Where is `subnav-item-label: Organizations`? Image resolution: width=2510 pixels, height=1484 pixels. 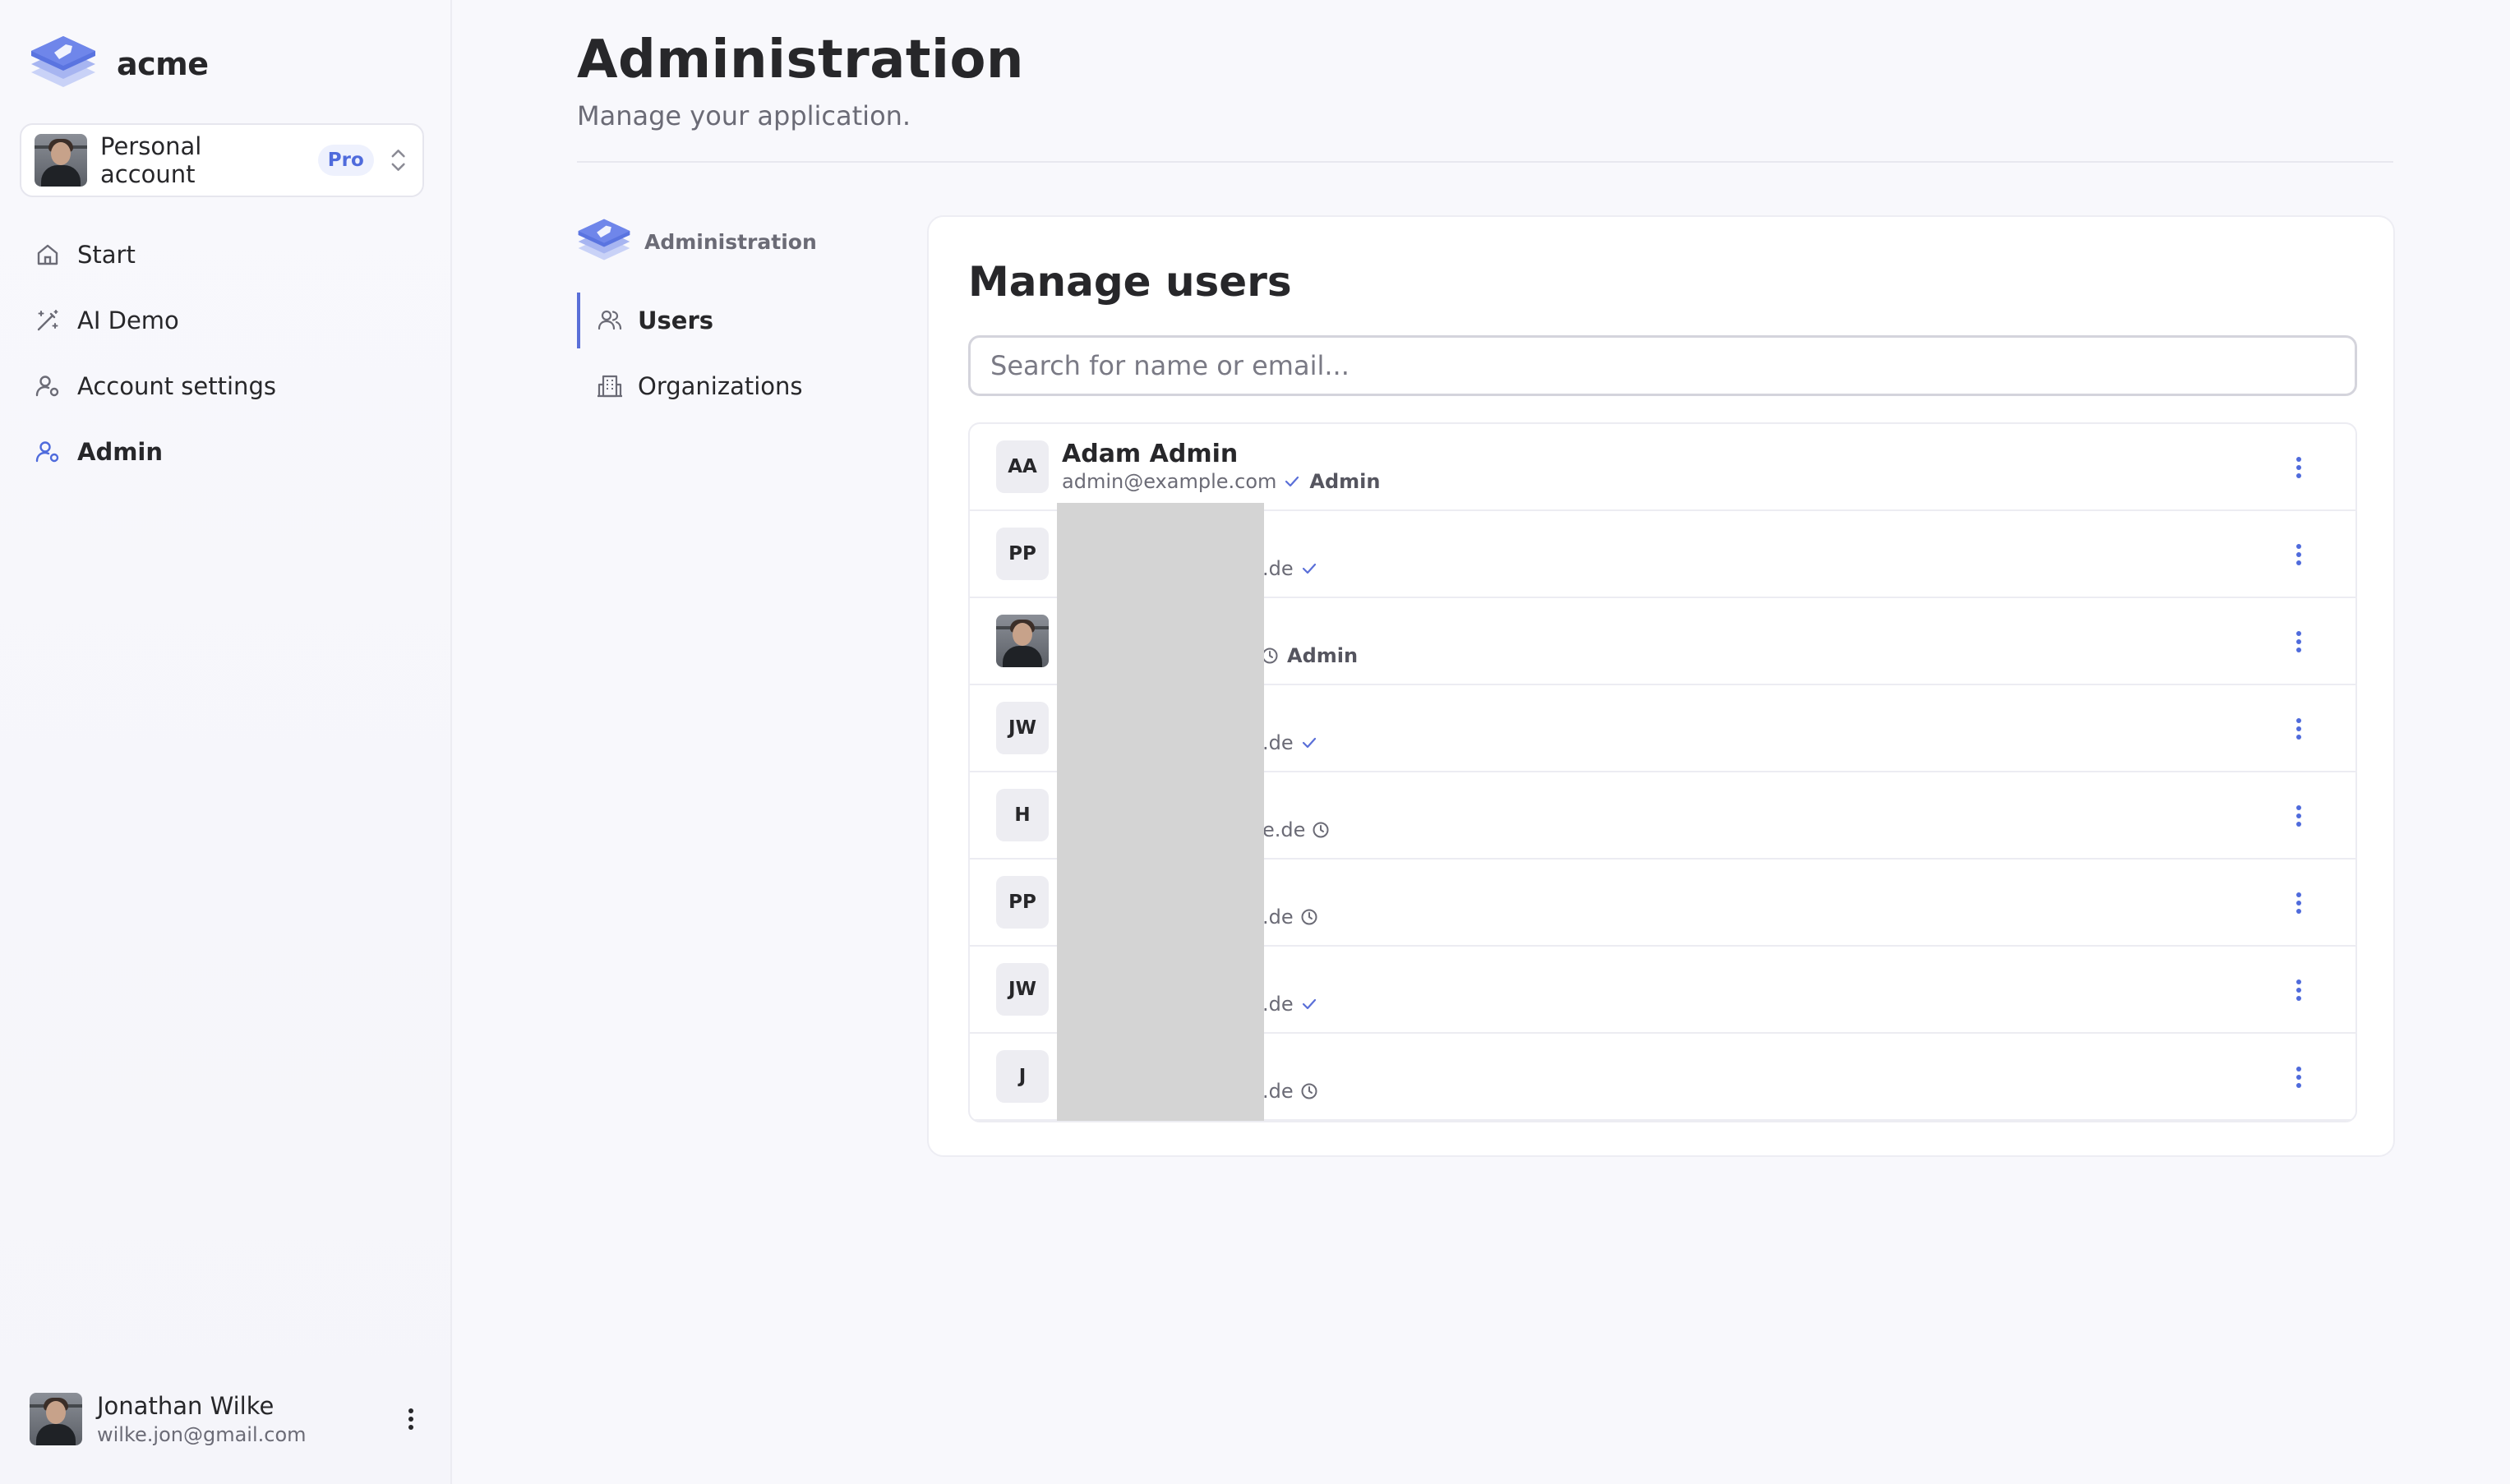
subnav-item-label: Organizations is located at coordinates (720, 386).